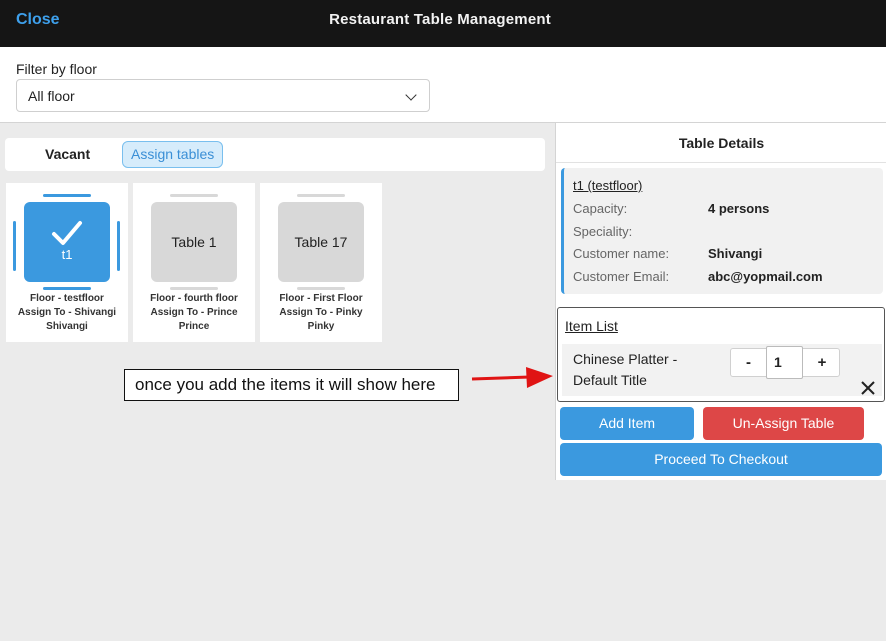  What do you see at coordinates (443, 85) in the screenshot?
I see `filter-section: Filter by floor All floor` at bounding box center [443, 85].